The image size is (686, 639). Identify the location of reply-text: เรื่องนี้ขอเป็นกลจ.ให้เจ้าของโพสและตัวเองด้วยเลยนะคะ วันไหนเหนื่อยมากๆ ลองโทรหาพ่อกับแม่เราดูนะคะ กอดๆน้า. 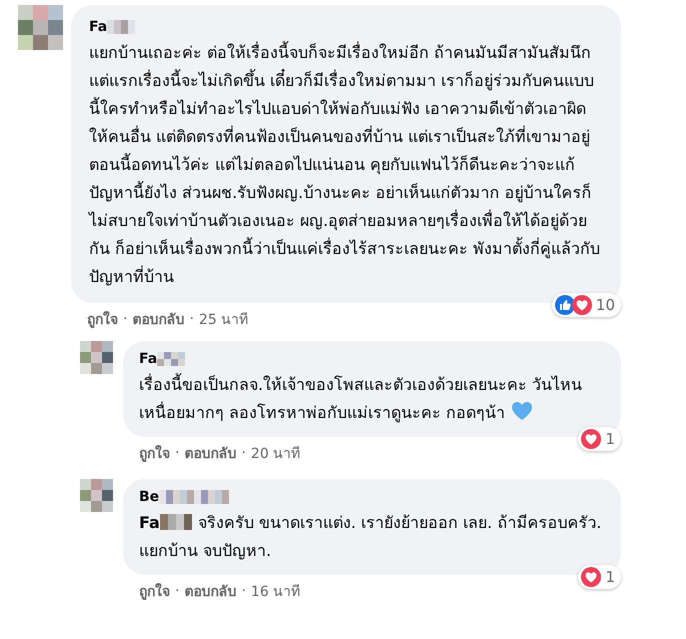
(360, 398).